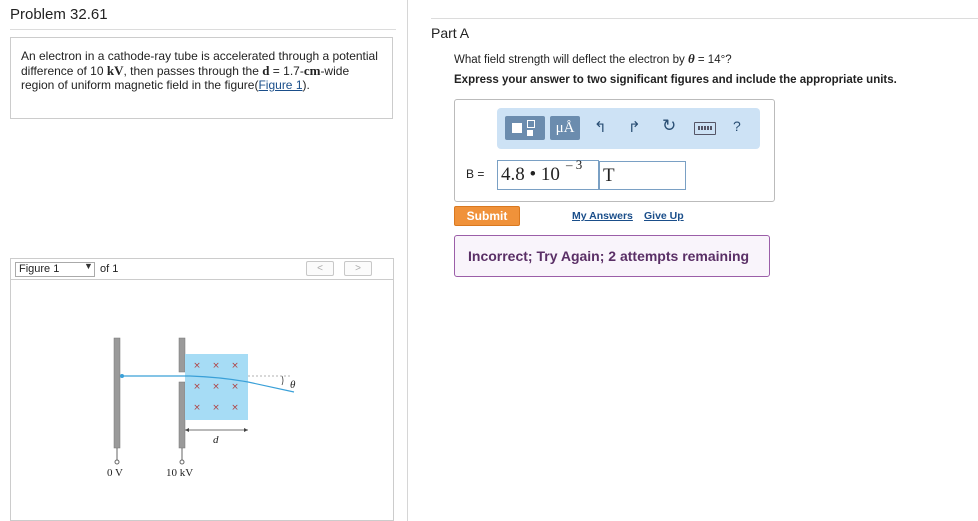 The width and height of the screenshot is (978, 521). I want to click on right-plate-bottom, so click(182, 415).